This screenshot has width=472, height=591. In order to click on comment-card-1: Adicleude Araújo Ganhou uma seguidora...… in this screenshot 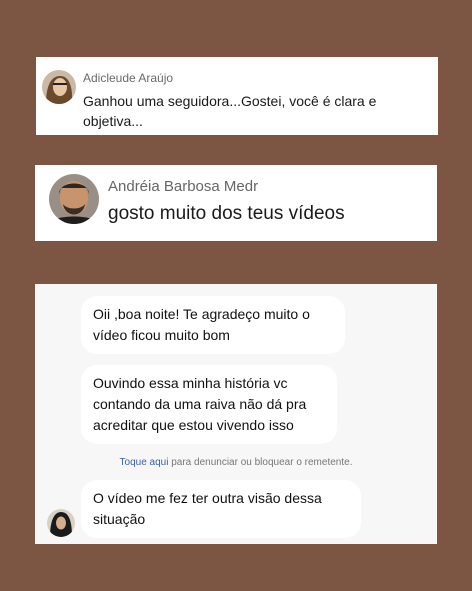, I will do `click(237, 96)`.